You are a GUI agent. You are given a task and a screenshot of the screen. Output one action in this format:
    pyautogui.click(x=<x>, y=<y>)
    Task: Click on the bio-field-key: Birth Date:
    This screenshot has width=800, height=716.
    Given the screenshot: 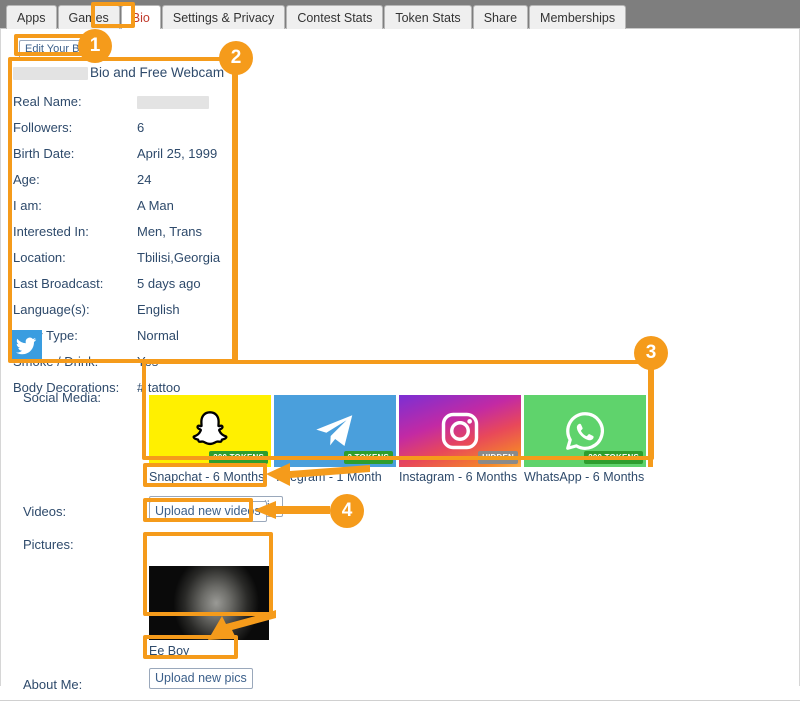 What is the action you would take?
    pyautogui.click(x=44, y=154)
    